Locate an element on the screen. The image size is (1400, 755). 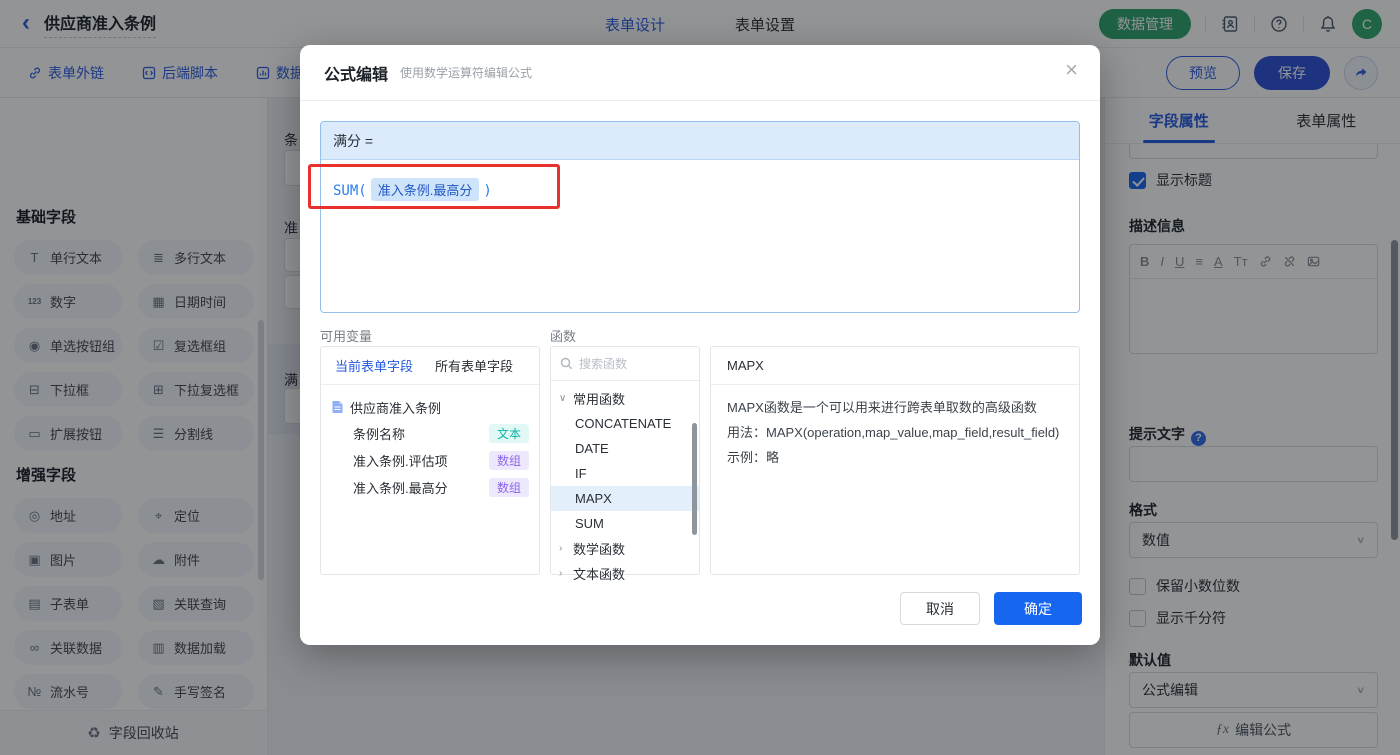
variable-name: 准入条例.评估项 is located at coordinates (400, 461).